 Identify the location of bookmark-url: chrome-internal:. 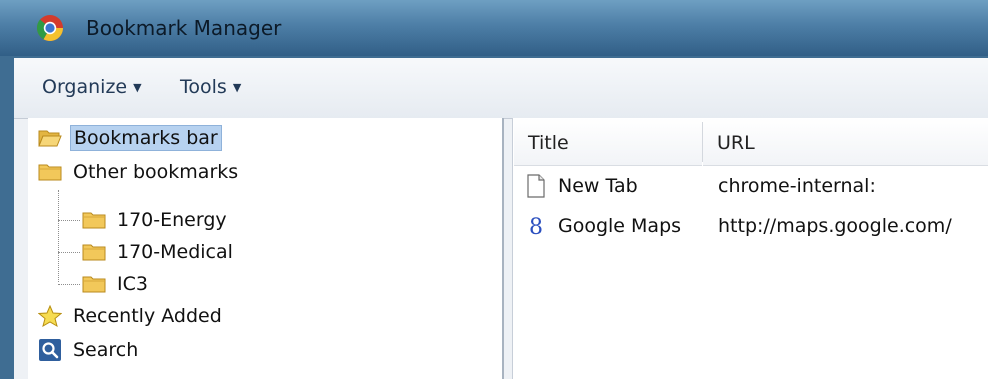
(797, 186).